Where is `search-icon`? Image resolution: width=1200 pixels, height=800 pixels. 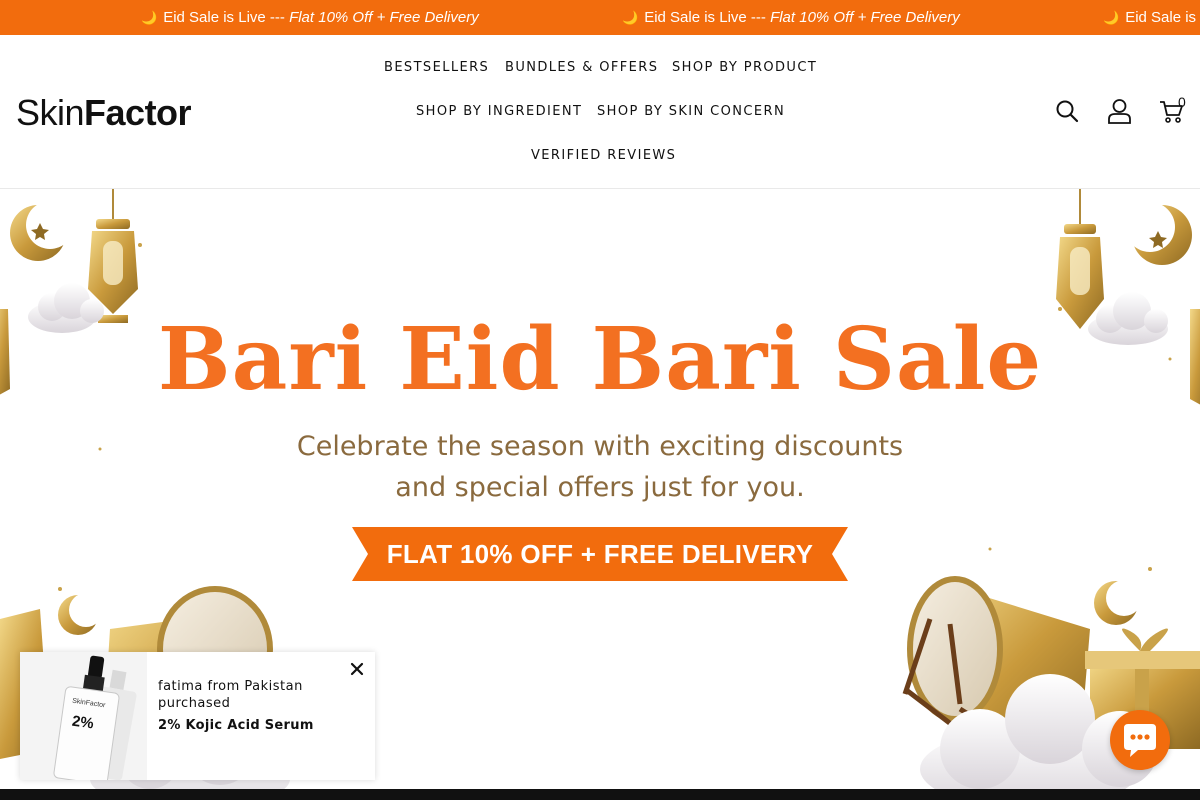
search-icon is located at coordinates (1067, 111).